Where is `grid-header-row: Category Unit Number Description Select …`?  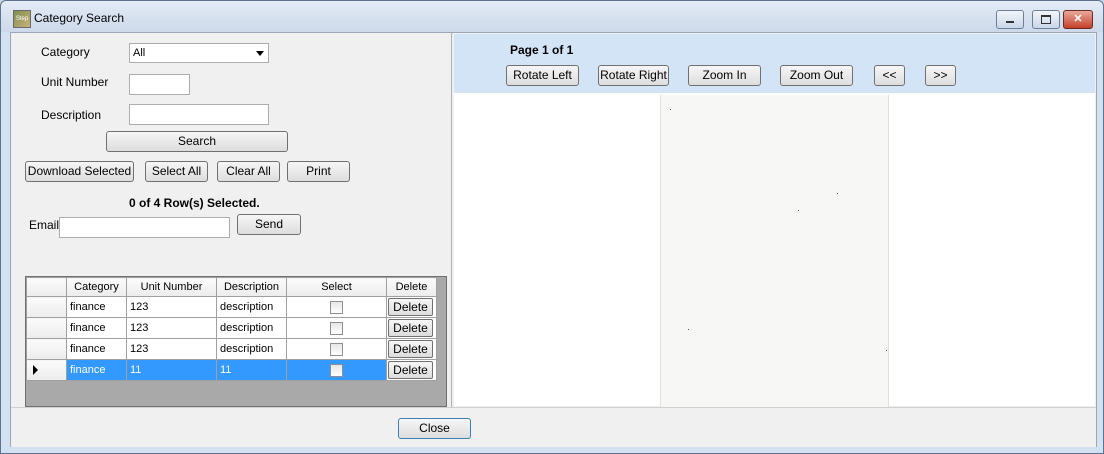 grid-header-row: Category Unit Number Description Select … is located at coordinates (231, 287).